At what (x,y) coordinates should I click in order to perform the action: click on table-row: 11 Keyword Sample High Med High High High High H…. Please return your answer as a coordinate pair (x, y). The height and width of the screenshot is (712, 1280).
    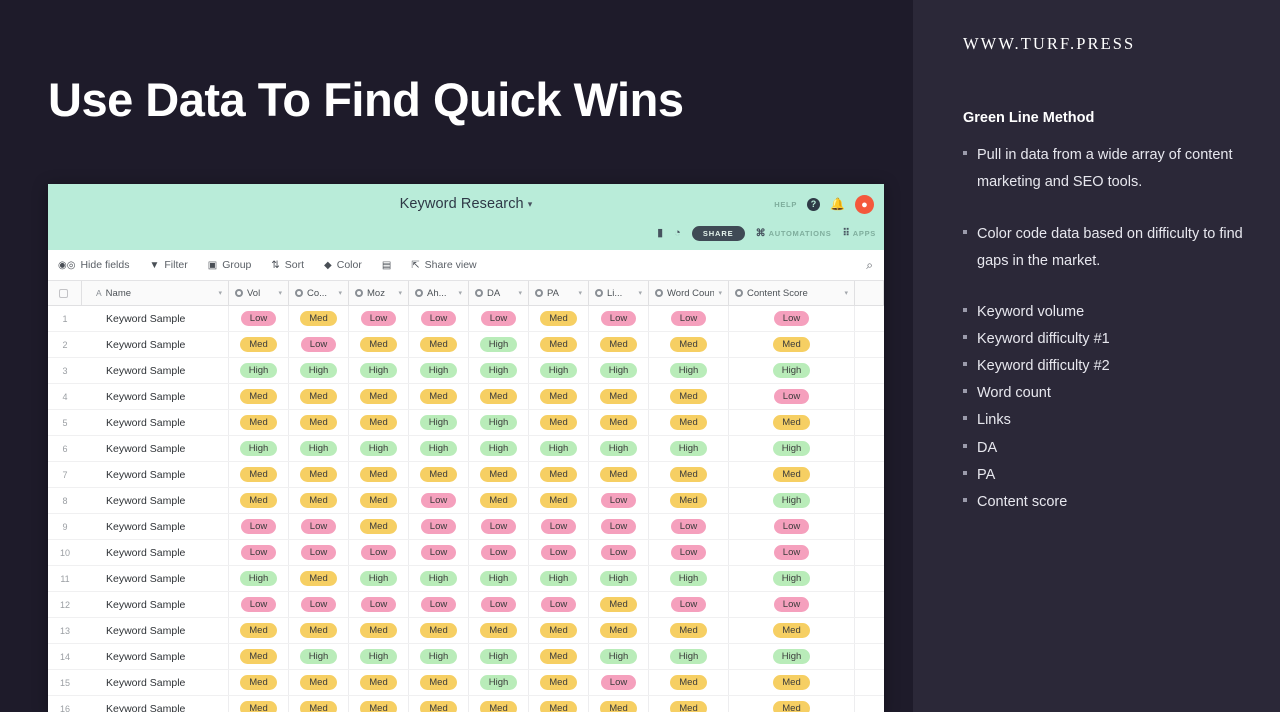
    Looking at the image, I should click on (466, 579).